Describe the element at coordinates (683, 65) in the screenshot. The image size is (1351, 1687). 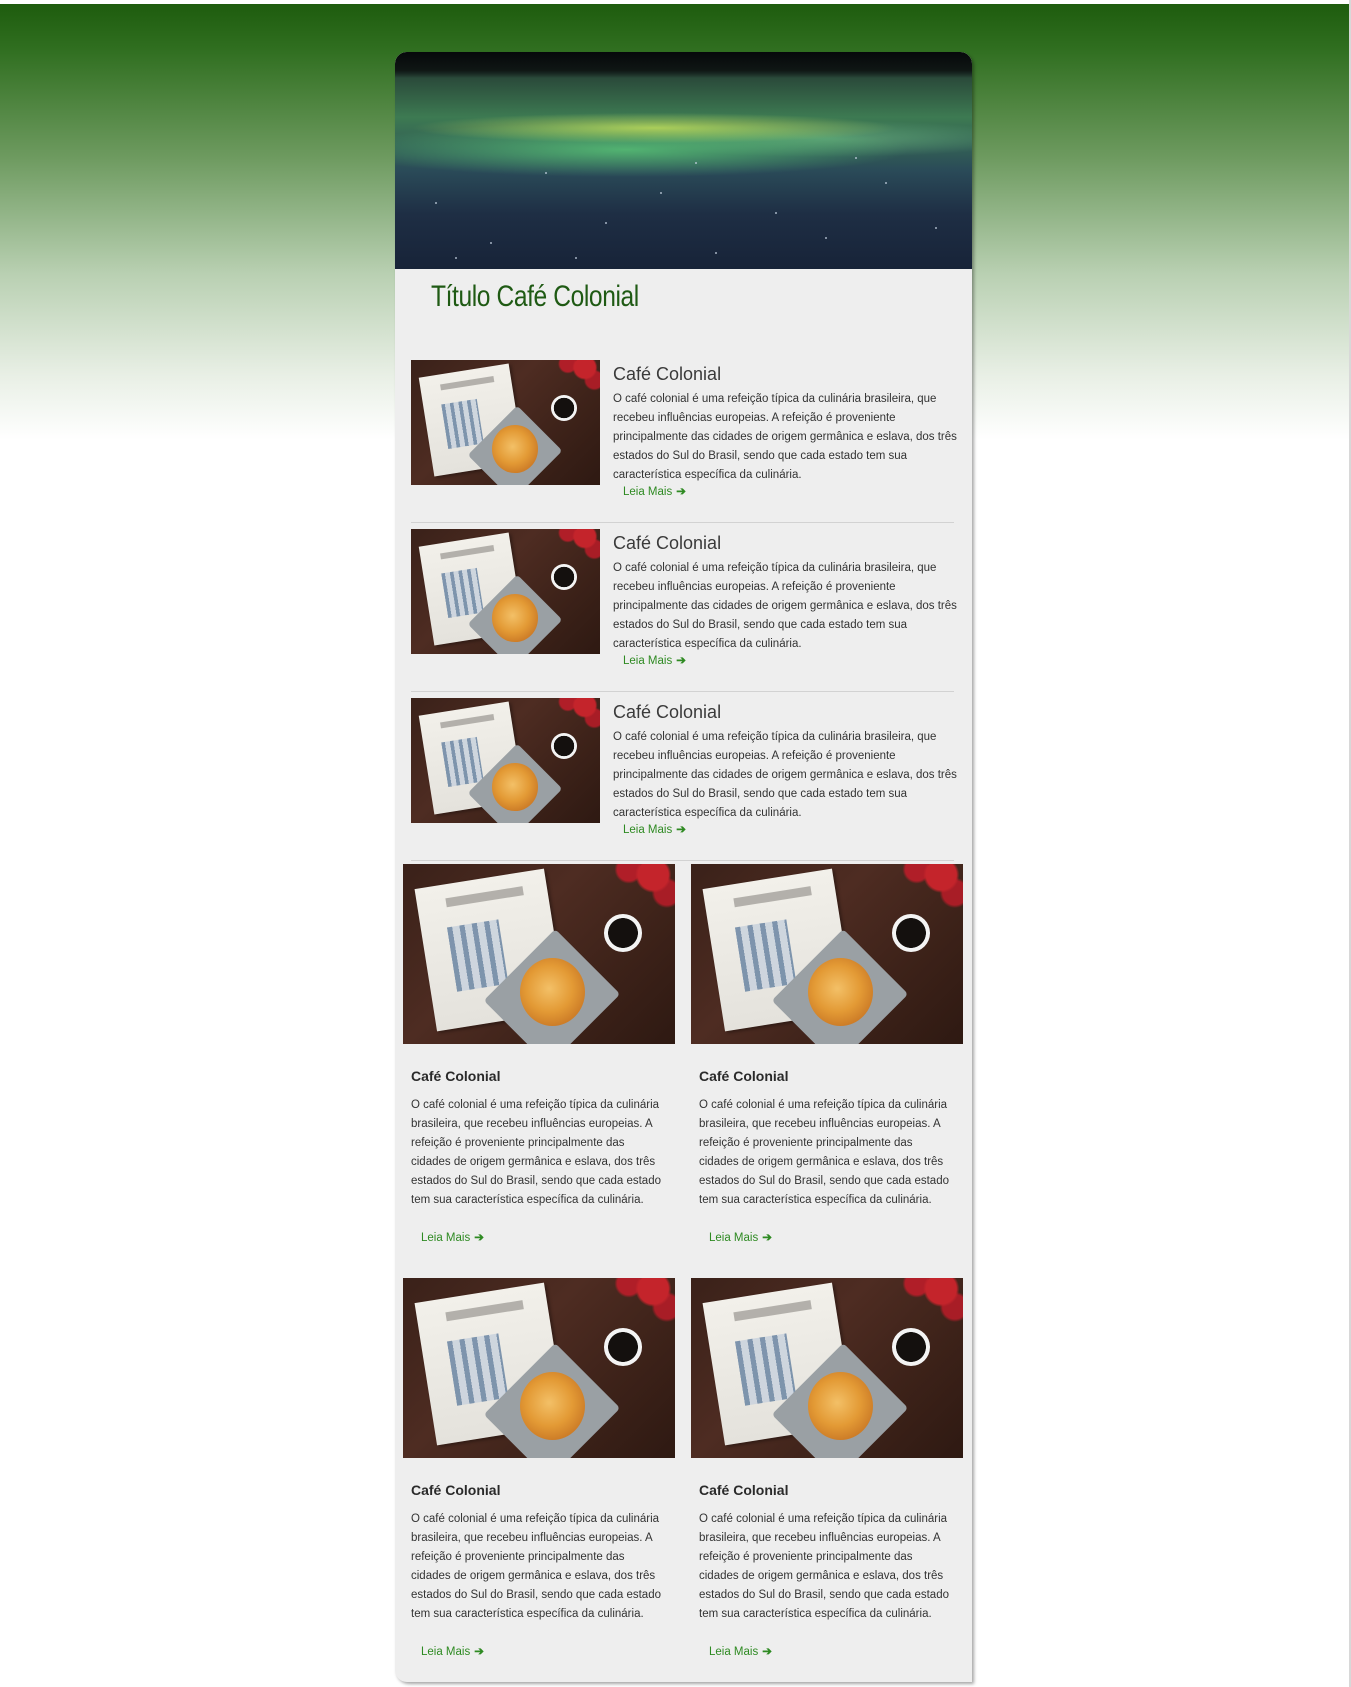
I see `hero-treeline` at that location.